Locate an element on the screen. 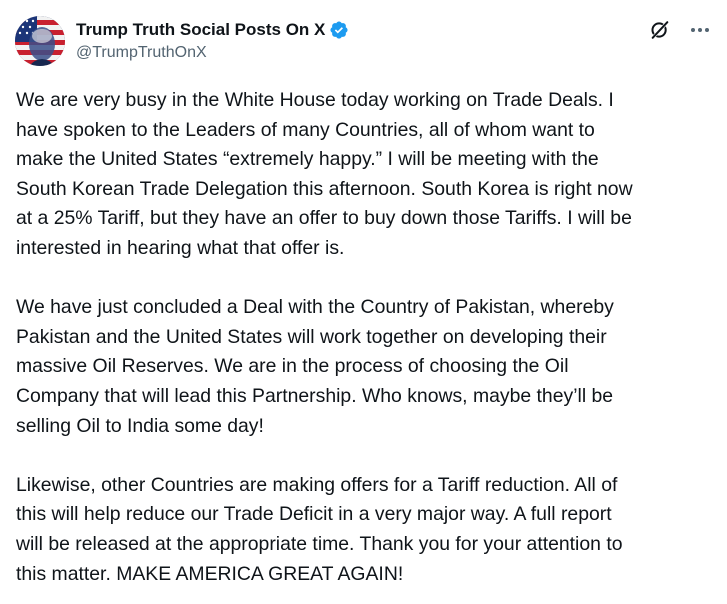 The height and width of the screenshot is (604, 727). flag-portrait-icon is located at coordinates (40, 41).